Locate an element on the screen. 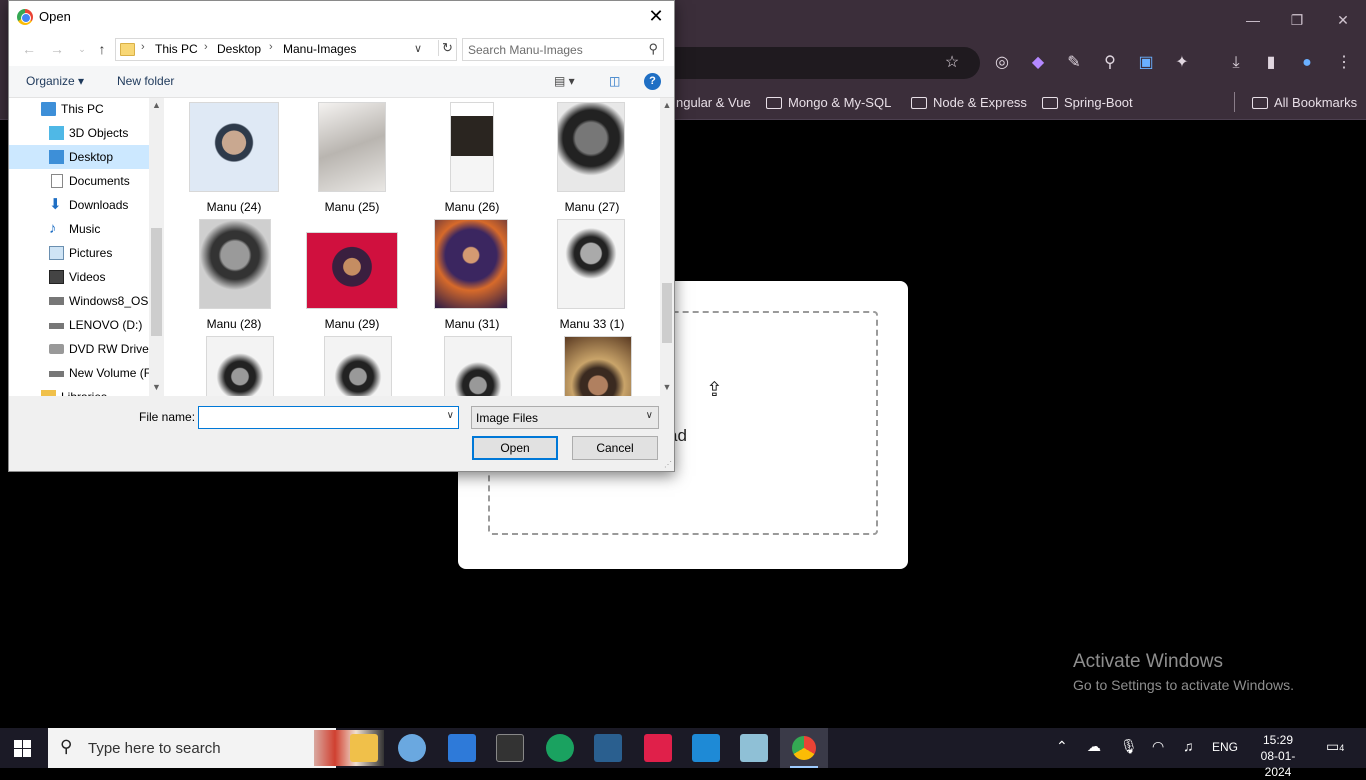 This screenshot has width=1366, height=780. view-options-icon: ▤ ▾ is located at coordinates (564, 81).